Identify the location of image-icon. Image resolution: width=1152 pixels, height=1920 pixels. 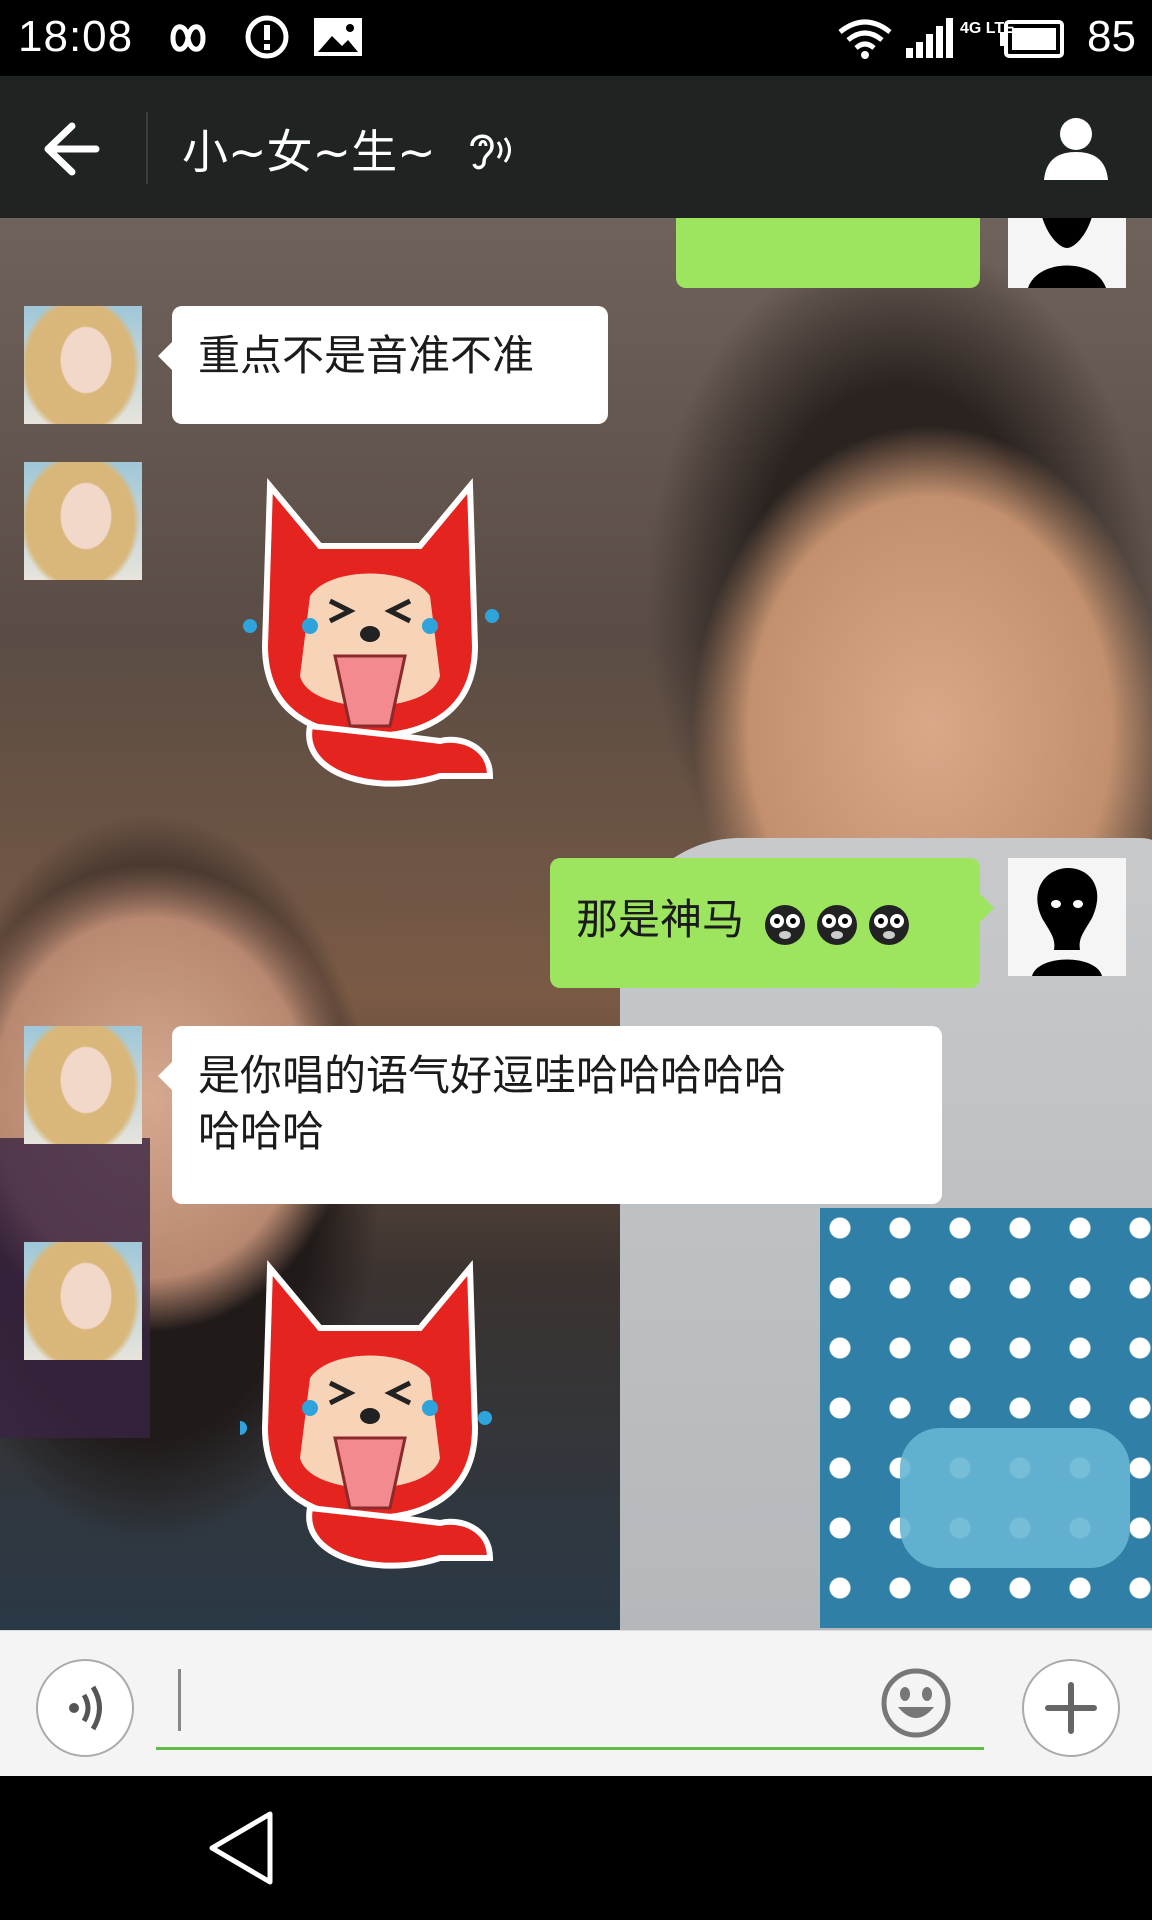
(338, 37).